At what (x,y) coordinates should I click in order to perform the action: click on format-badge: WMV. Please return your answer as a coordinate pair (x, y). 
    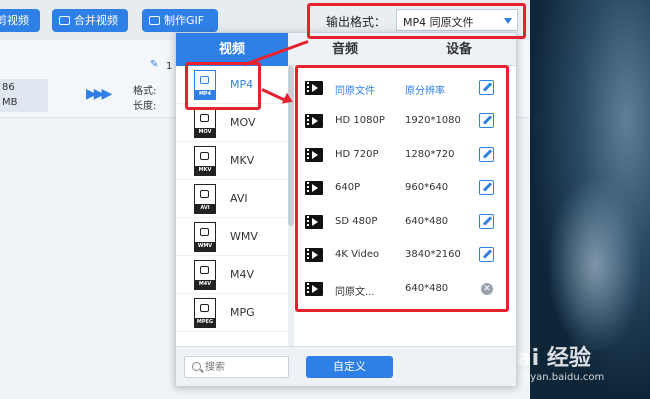
    Looking at the image, I should click on (205, 246).